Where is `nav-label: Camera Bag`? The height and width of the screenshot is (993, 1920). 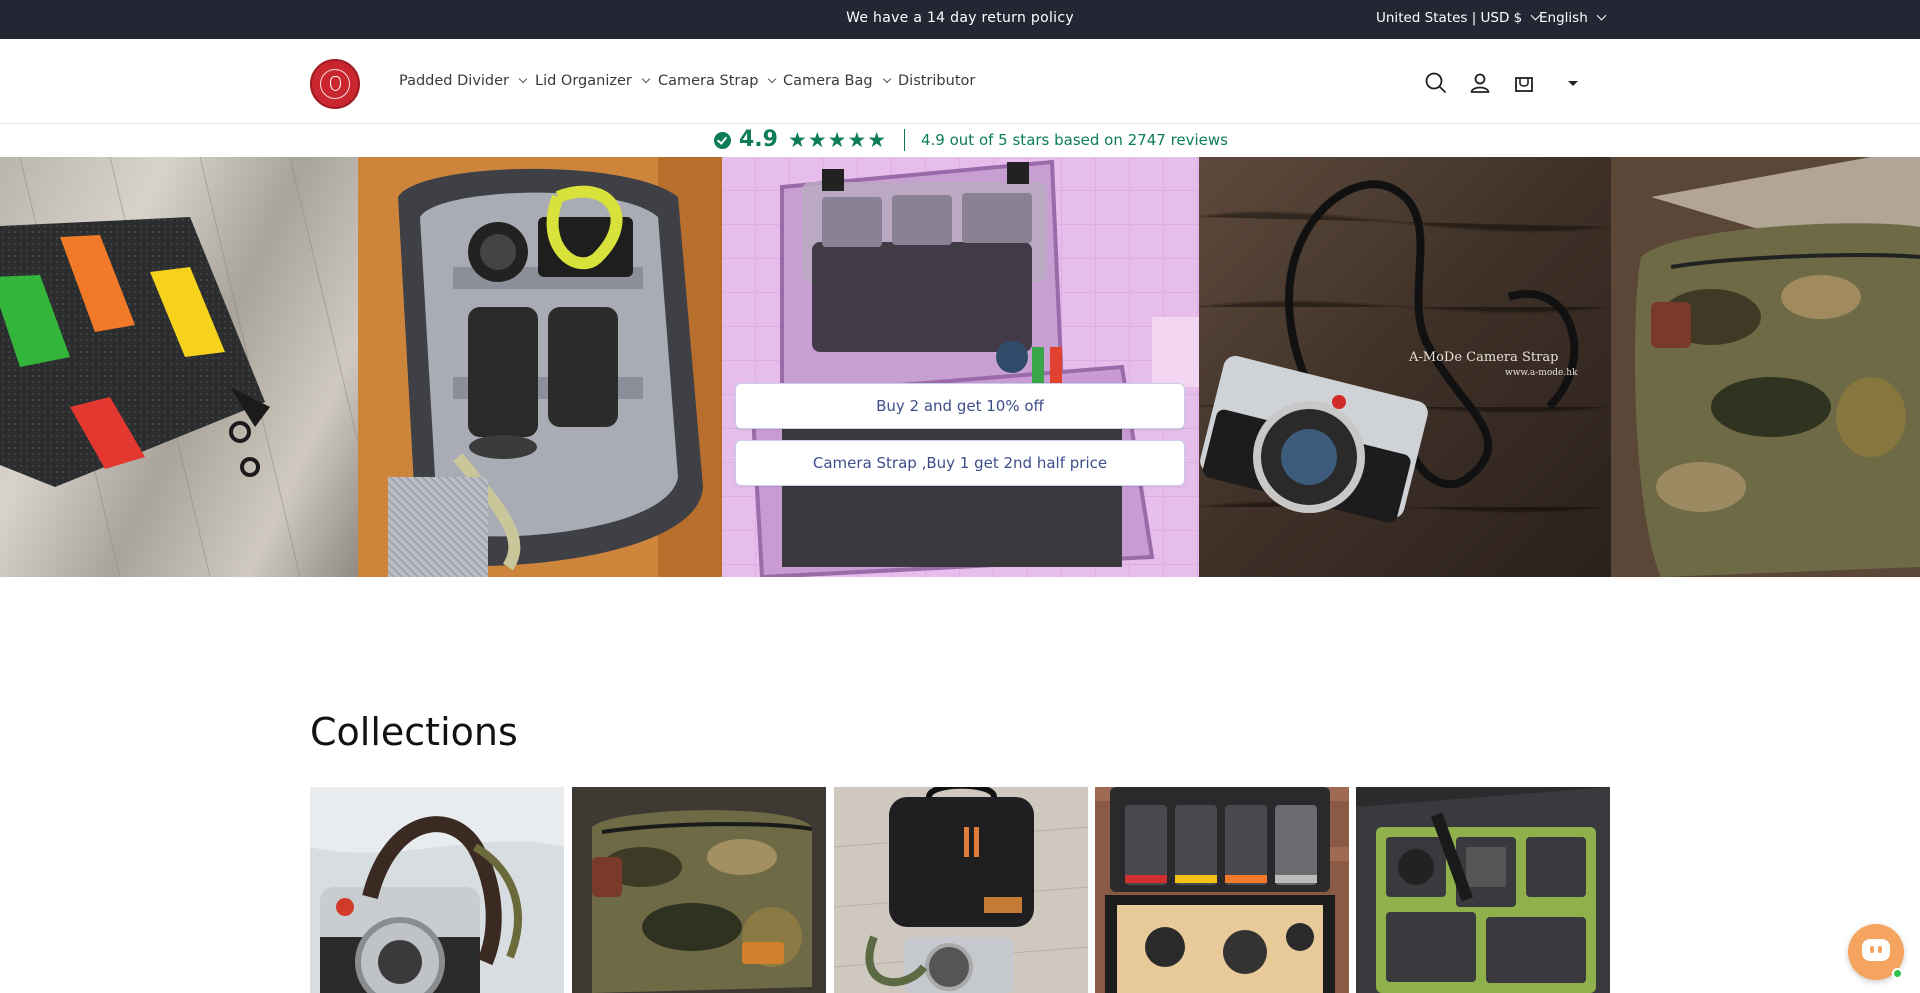
nav-label: Camera Bag is located at coordinates (828, 81).